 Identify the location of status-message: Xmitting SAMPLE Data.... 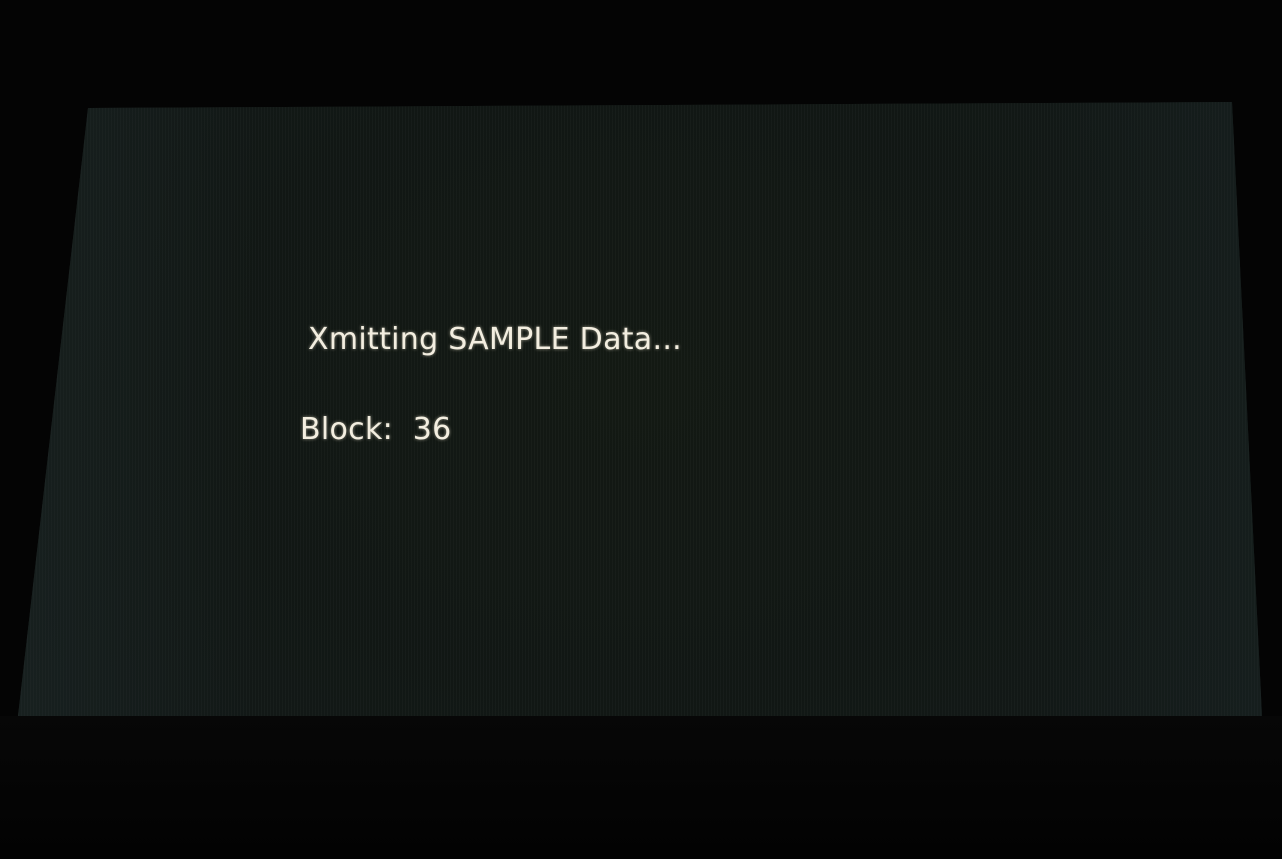
(495, 339).